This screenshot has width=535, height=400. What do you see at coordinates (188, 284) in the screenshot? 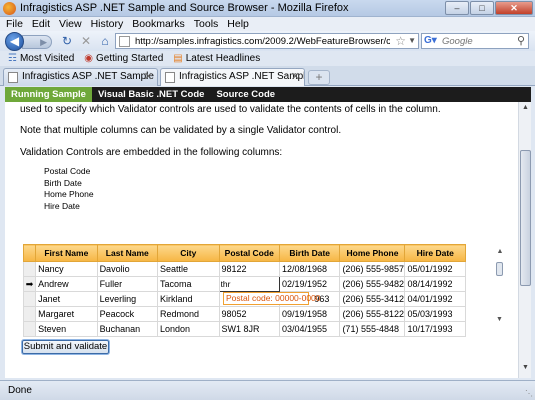
I see `grid-cell: Tacoma` at bounding box center [188, 284].